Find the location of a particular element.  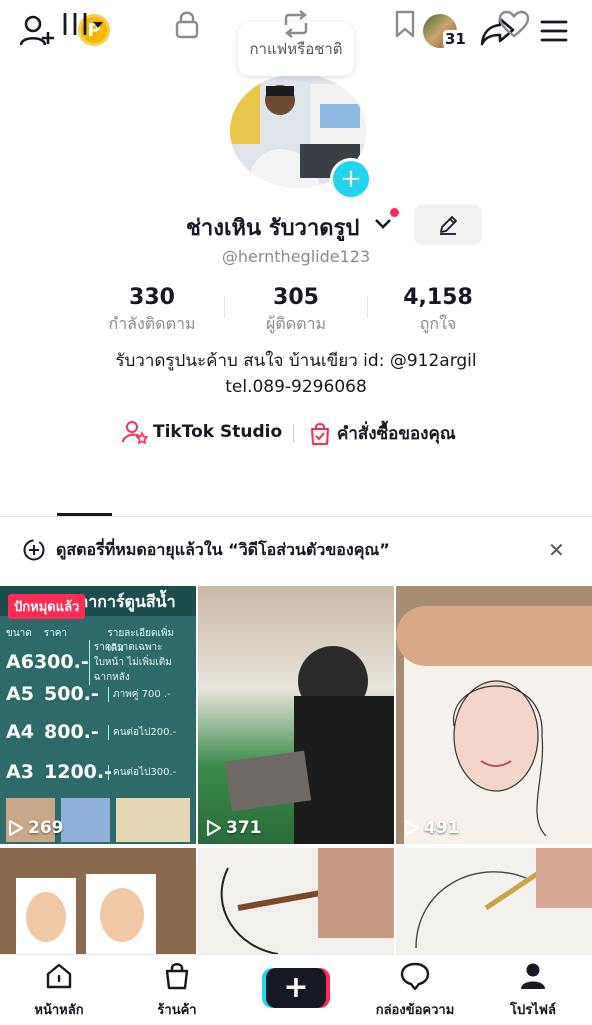

stat-value: 330 is located at coordinates (152, 297).